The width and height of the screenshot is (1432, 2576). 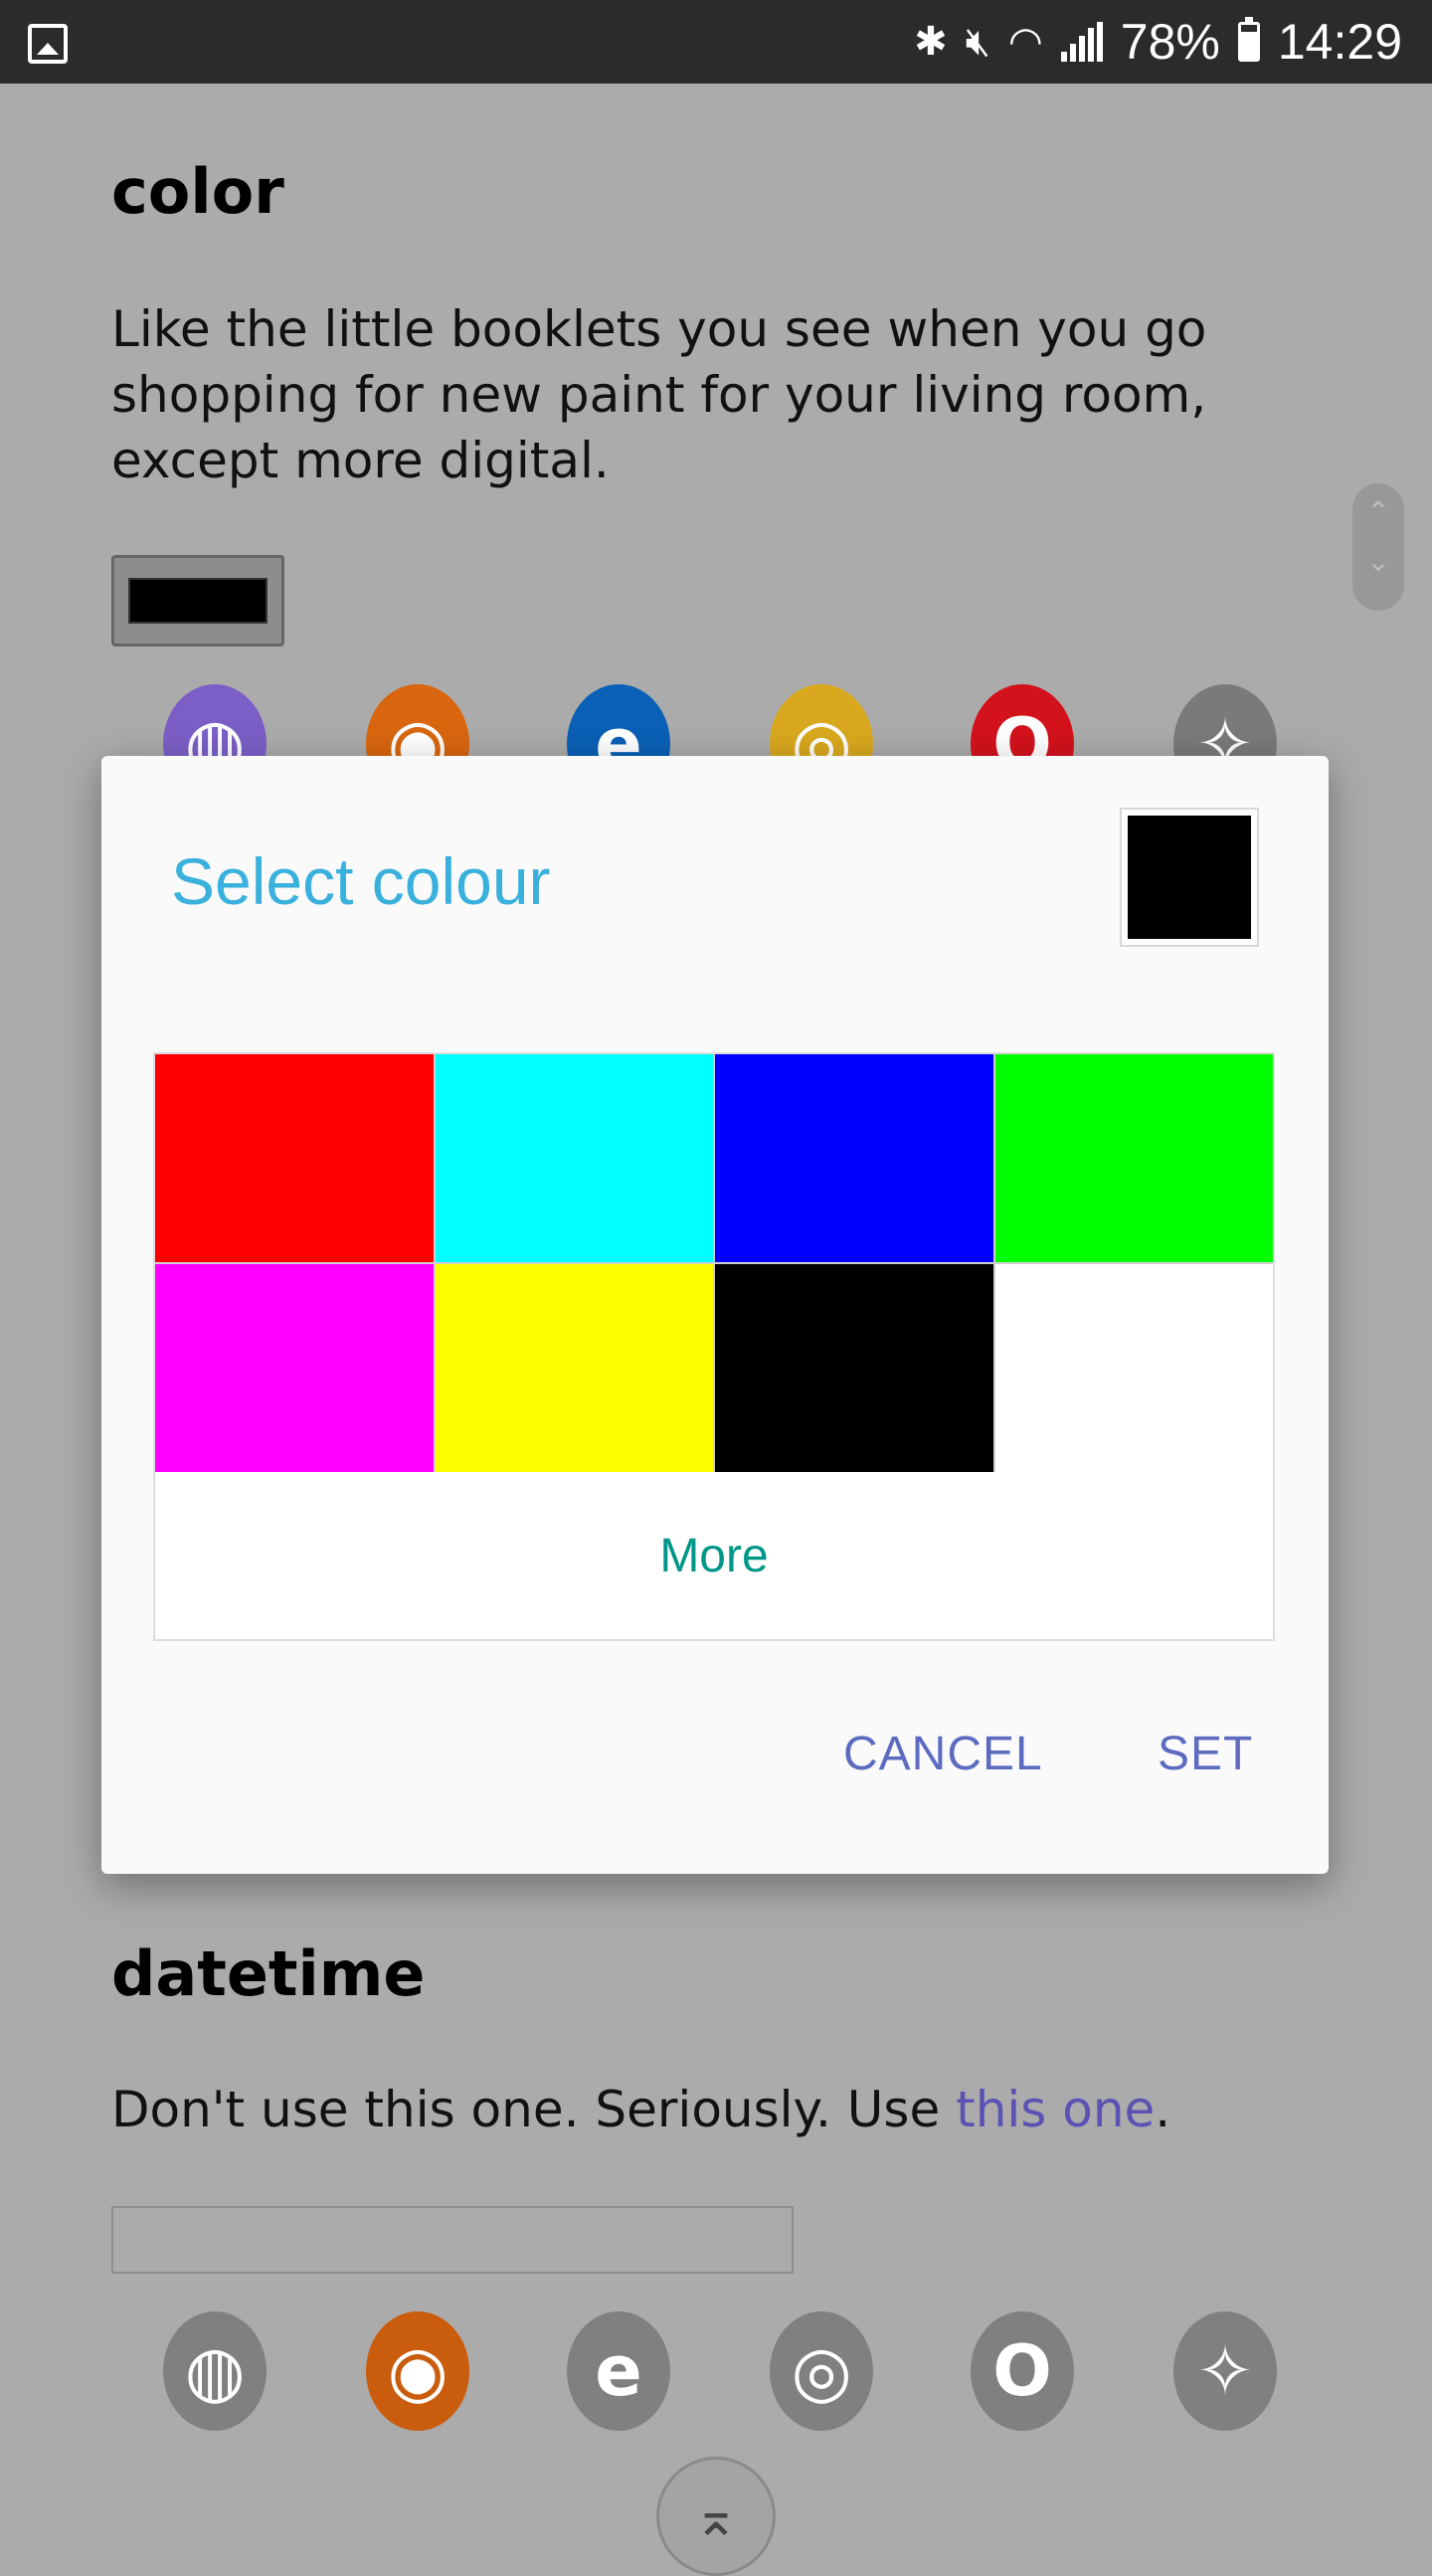 I want to click on cancel-button: CANCEL, so click(x=943, y=1754).